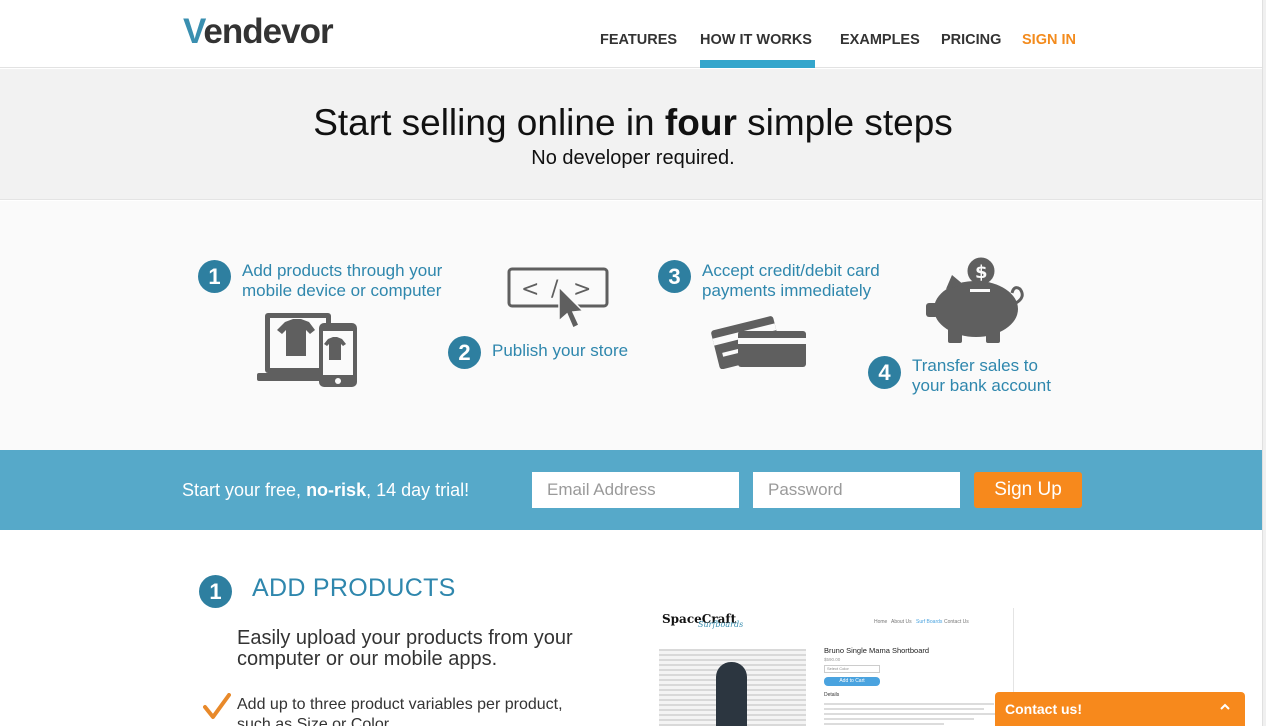 This screenshot has height=726, width=1266. Describe the element at coordinates (914, 714) in the screenshot. I see `preview-description-lines` at that location.